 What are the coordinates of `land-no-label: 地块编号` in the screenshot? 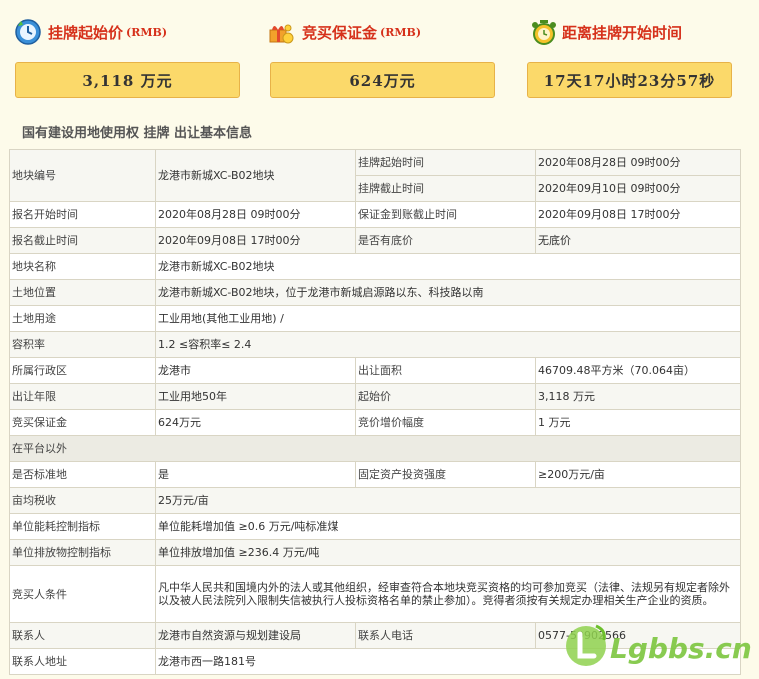 It's located at (82, 175).